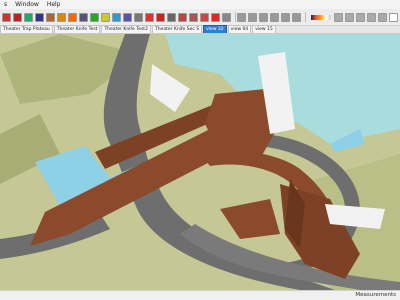 The height and width of the screenshot is (300, 400). Describe the element at coordinates (375, 295) in the screenshot. I see `measurements-label: Measurements` at that location.